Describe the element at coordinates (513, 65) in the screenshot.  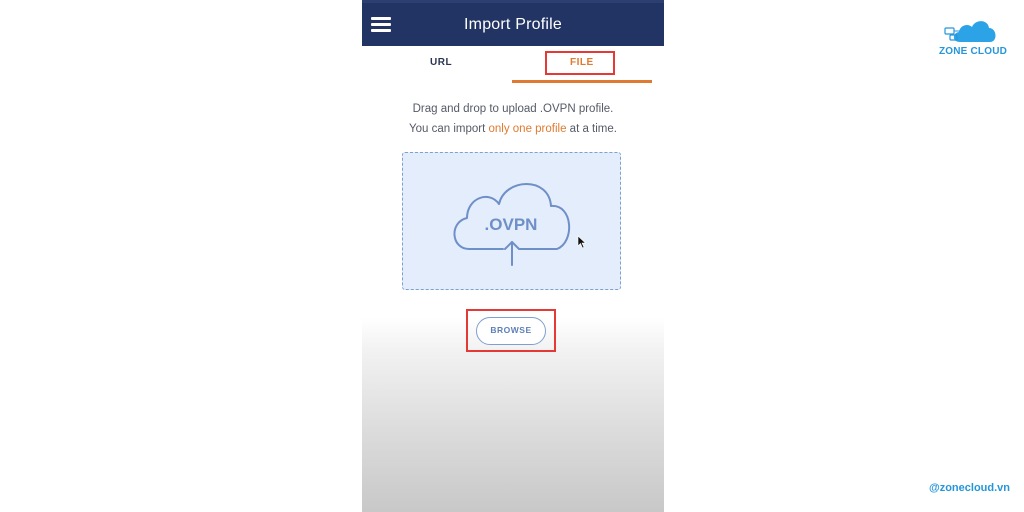
I see `tab-bar: URL FILE` at that location.